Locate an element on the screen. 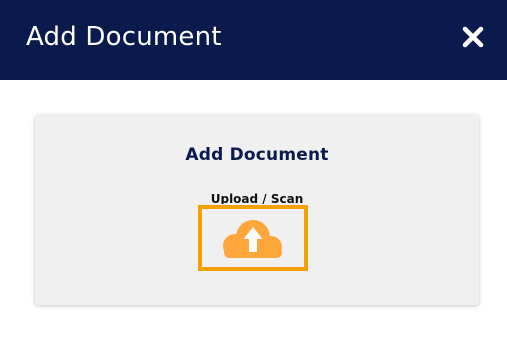 This screenshot has width=507, height=338. cloud-upload-icon is located at coordinates (252, 239).